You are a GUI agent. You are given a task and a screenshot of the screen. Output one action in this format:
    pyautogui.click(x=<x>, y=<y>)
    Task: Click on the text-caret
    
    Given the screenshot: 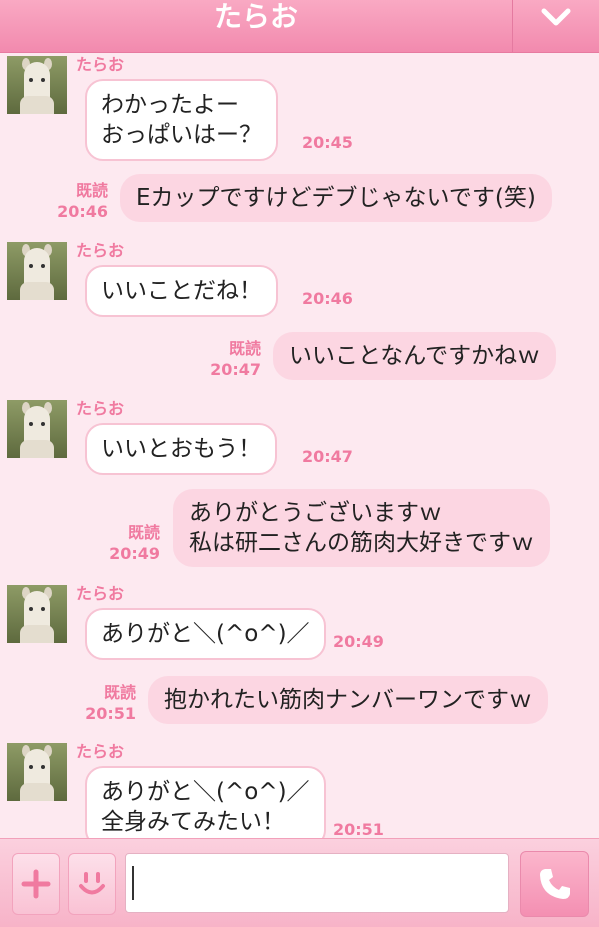 What is the action you would take?
    pyautogui.click(x=133, y=883)
    